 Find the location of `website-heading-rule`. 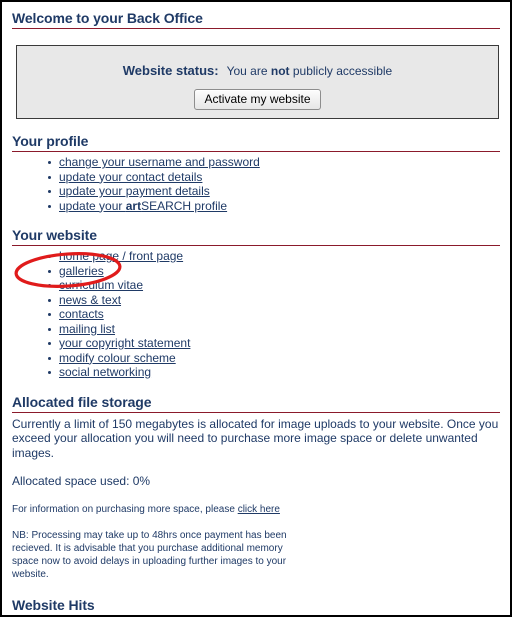

website-heading-rule is located at coordinates (256, 245).